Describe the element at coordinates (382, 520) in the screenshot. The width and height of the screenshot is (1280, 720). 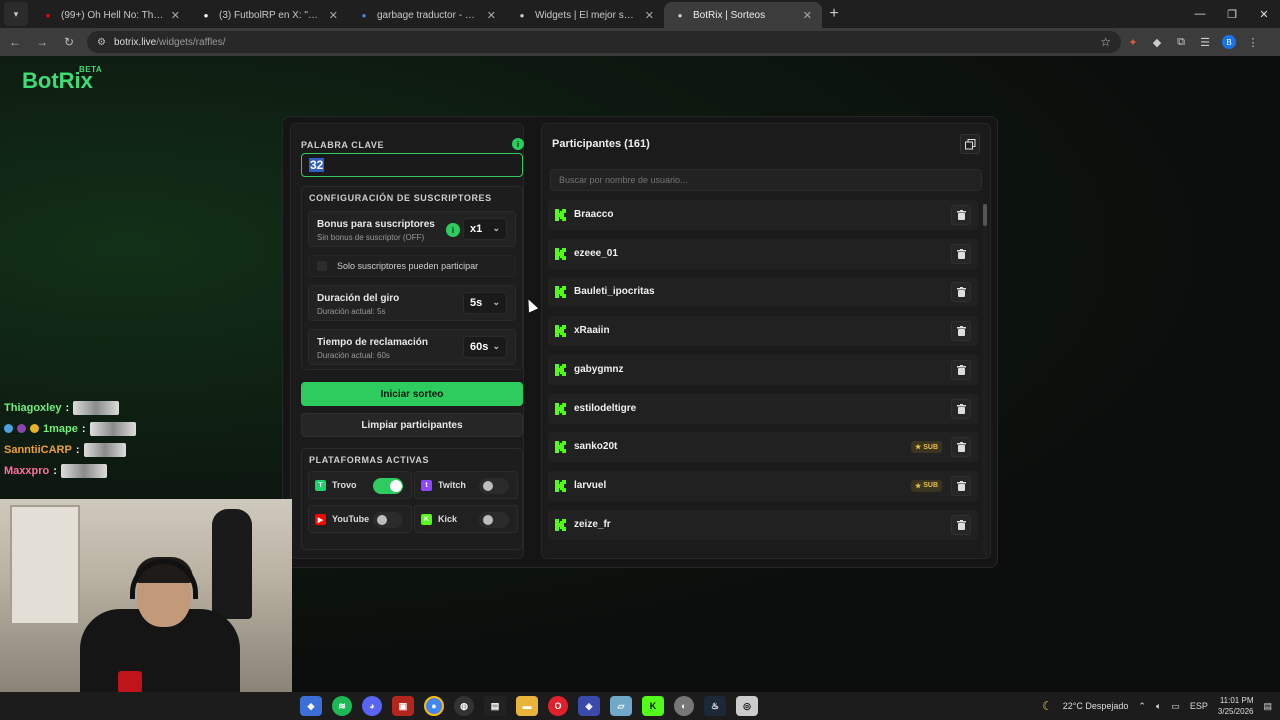
I see `toggle-knob` at that location.